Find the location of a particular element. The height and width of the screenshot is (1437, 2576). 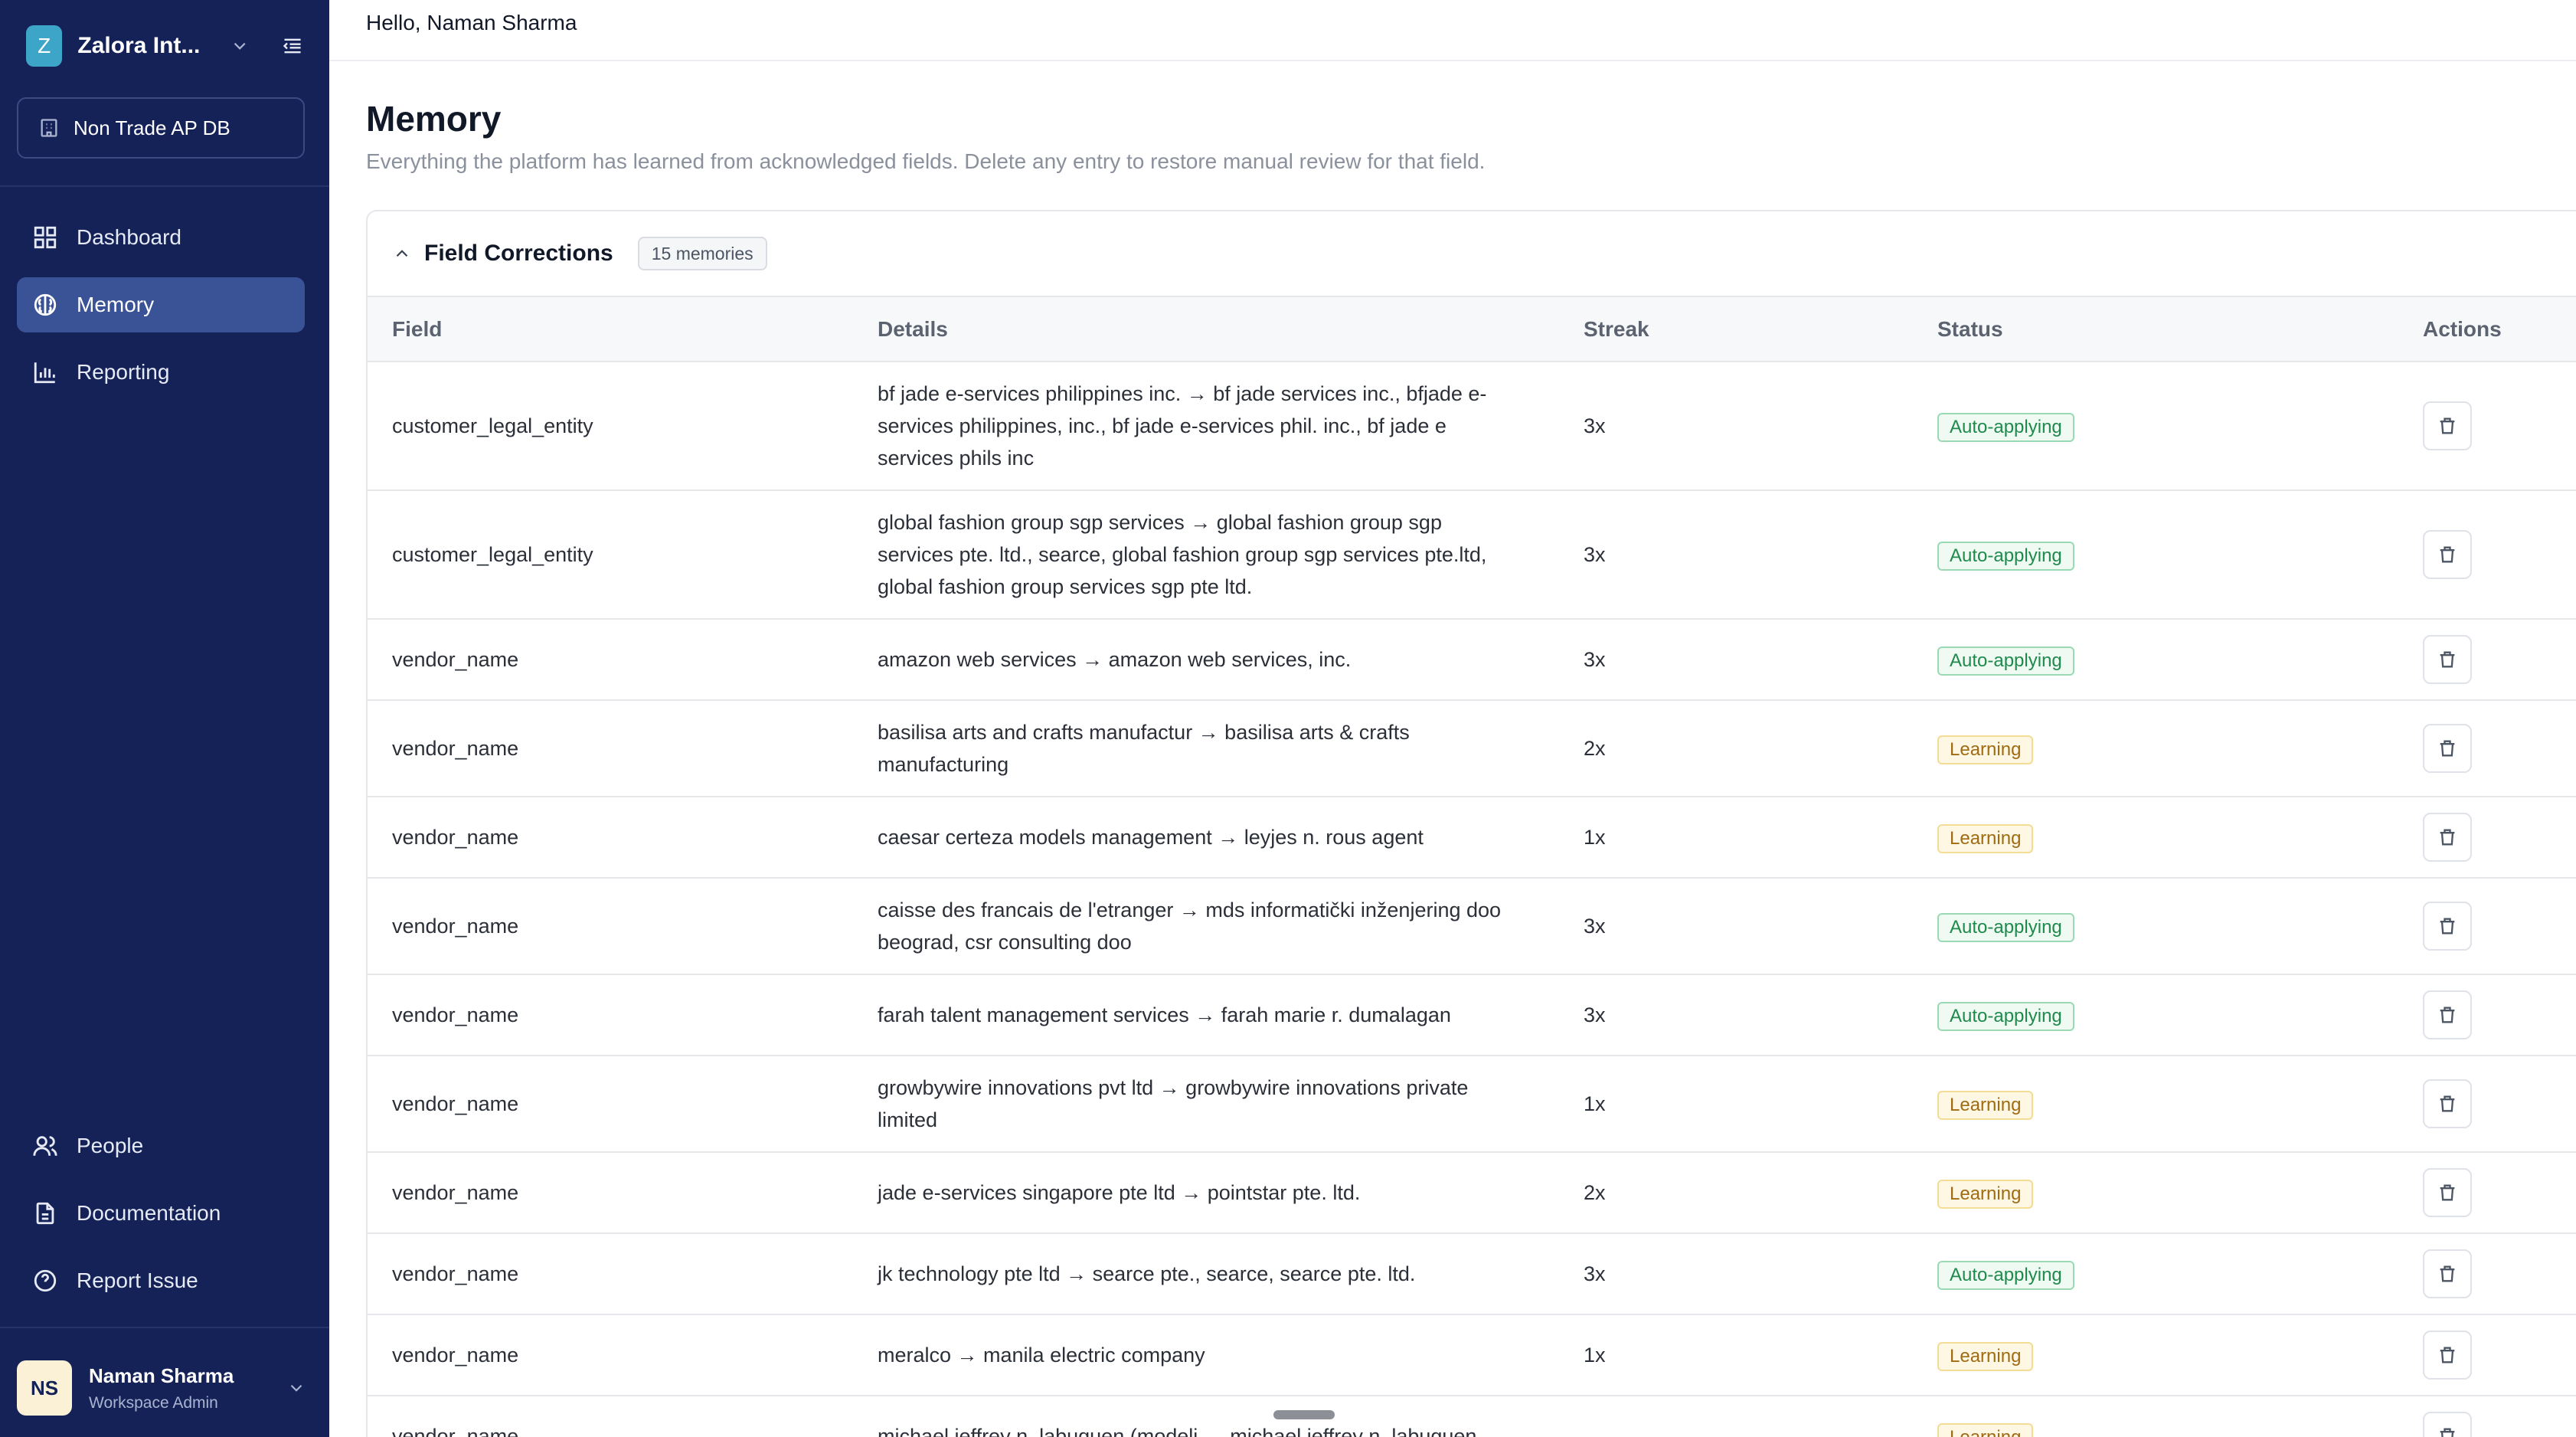

building-icon is located at coordinates (49, 128).